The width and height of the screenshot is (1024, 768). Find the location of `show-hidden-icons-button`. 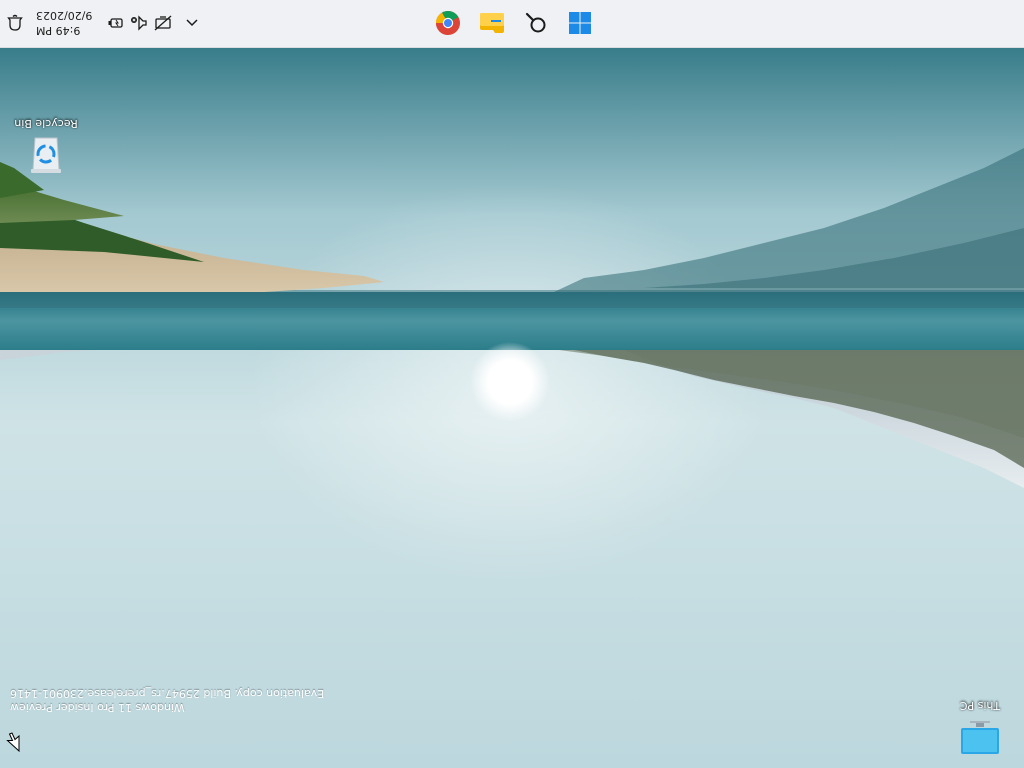

show-hidden-icons-button is located at coordinates (192, 23).